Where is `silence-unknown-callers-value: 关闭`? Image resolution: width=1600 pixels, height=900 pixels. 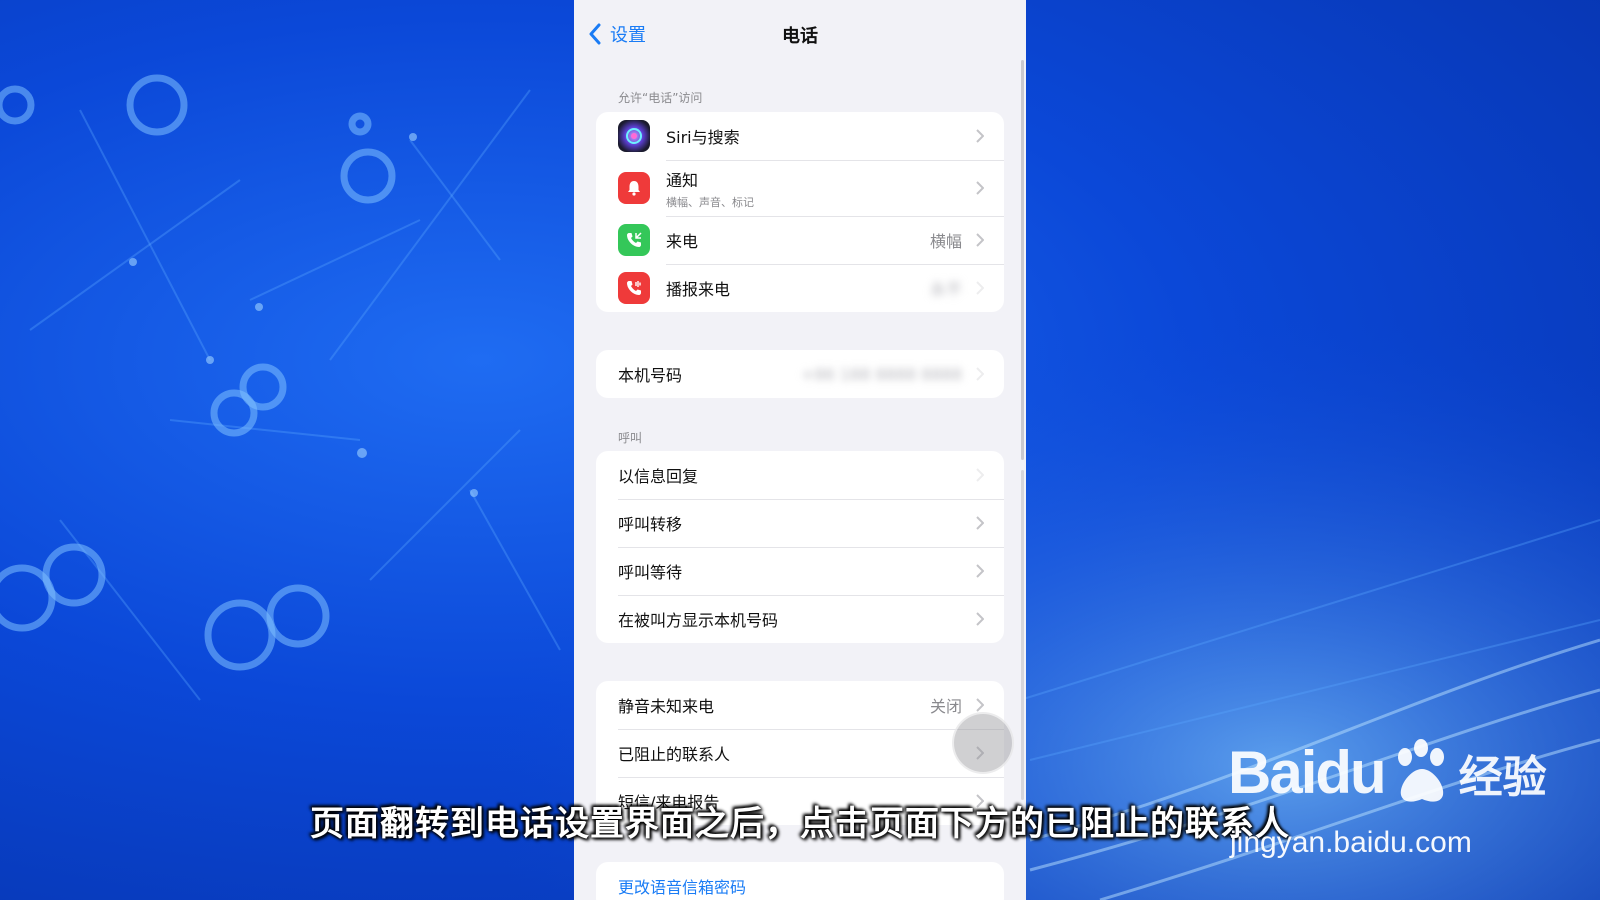
silence-unknown-callers-value: 关闭 is located at coordinates (945, 706).